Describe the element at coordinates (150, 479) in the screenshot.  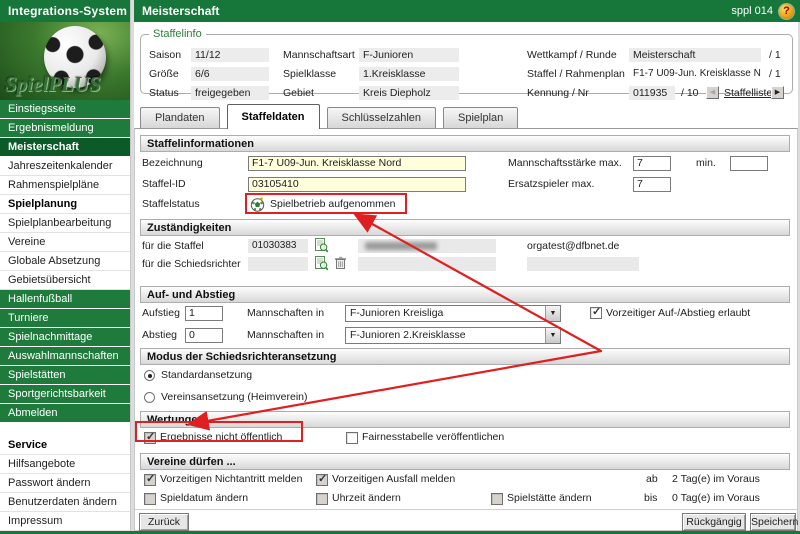
I see `nichtantritt-checkbox` at that location.